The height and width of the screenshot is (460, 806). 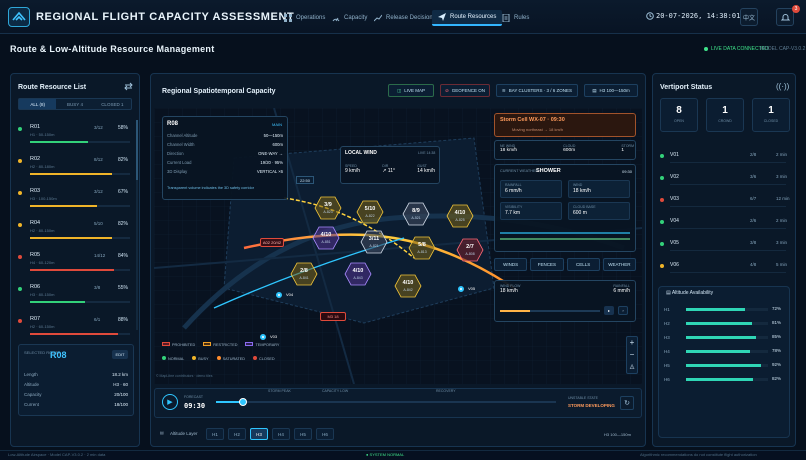 What do you see at coordinates (123, 192) in the screenshot?
I see `route-pct: 67%` at bounding box center [123, 192].